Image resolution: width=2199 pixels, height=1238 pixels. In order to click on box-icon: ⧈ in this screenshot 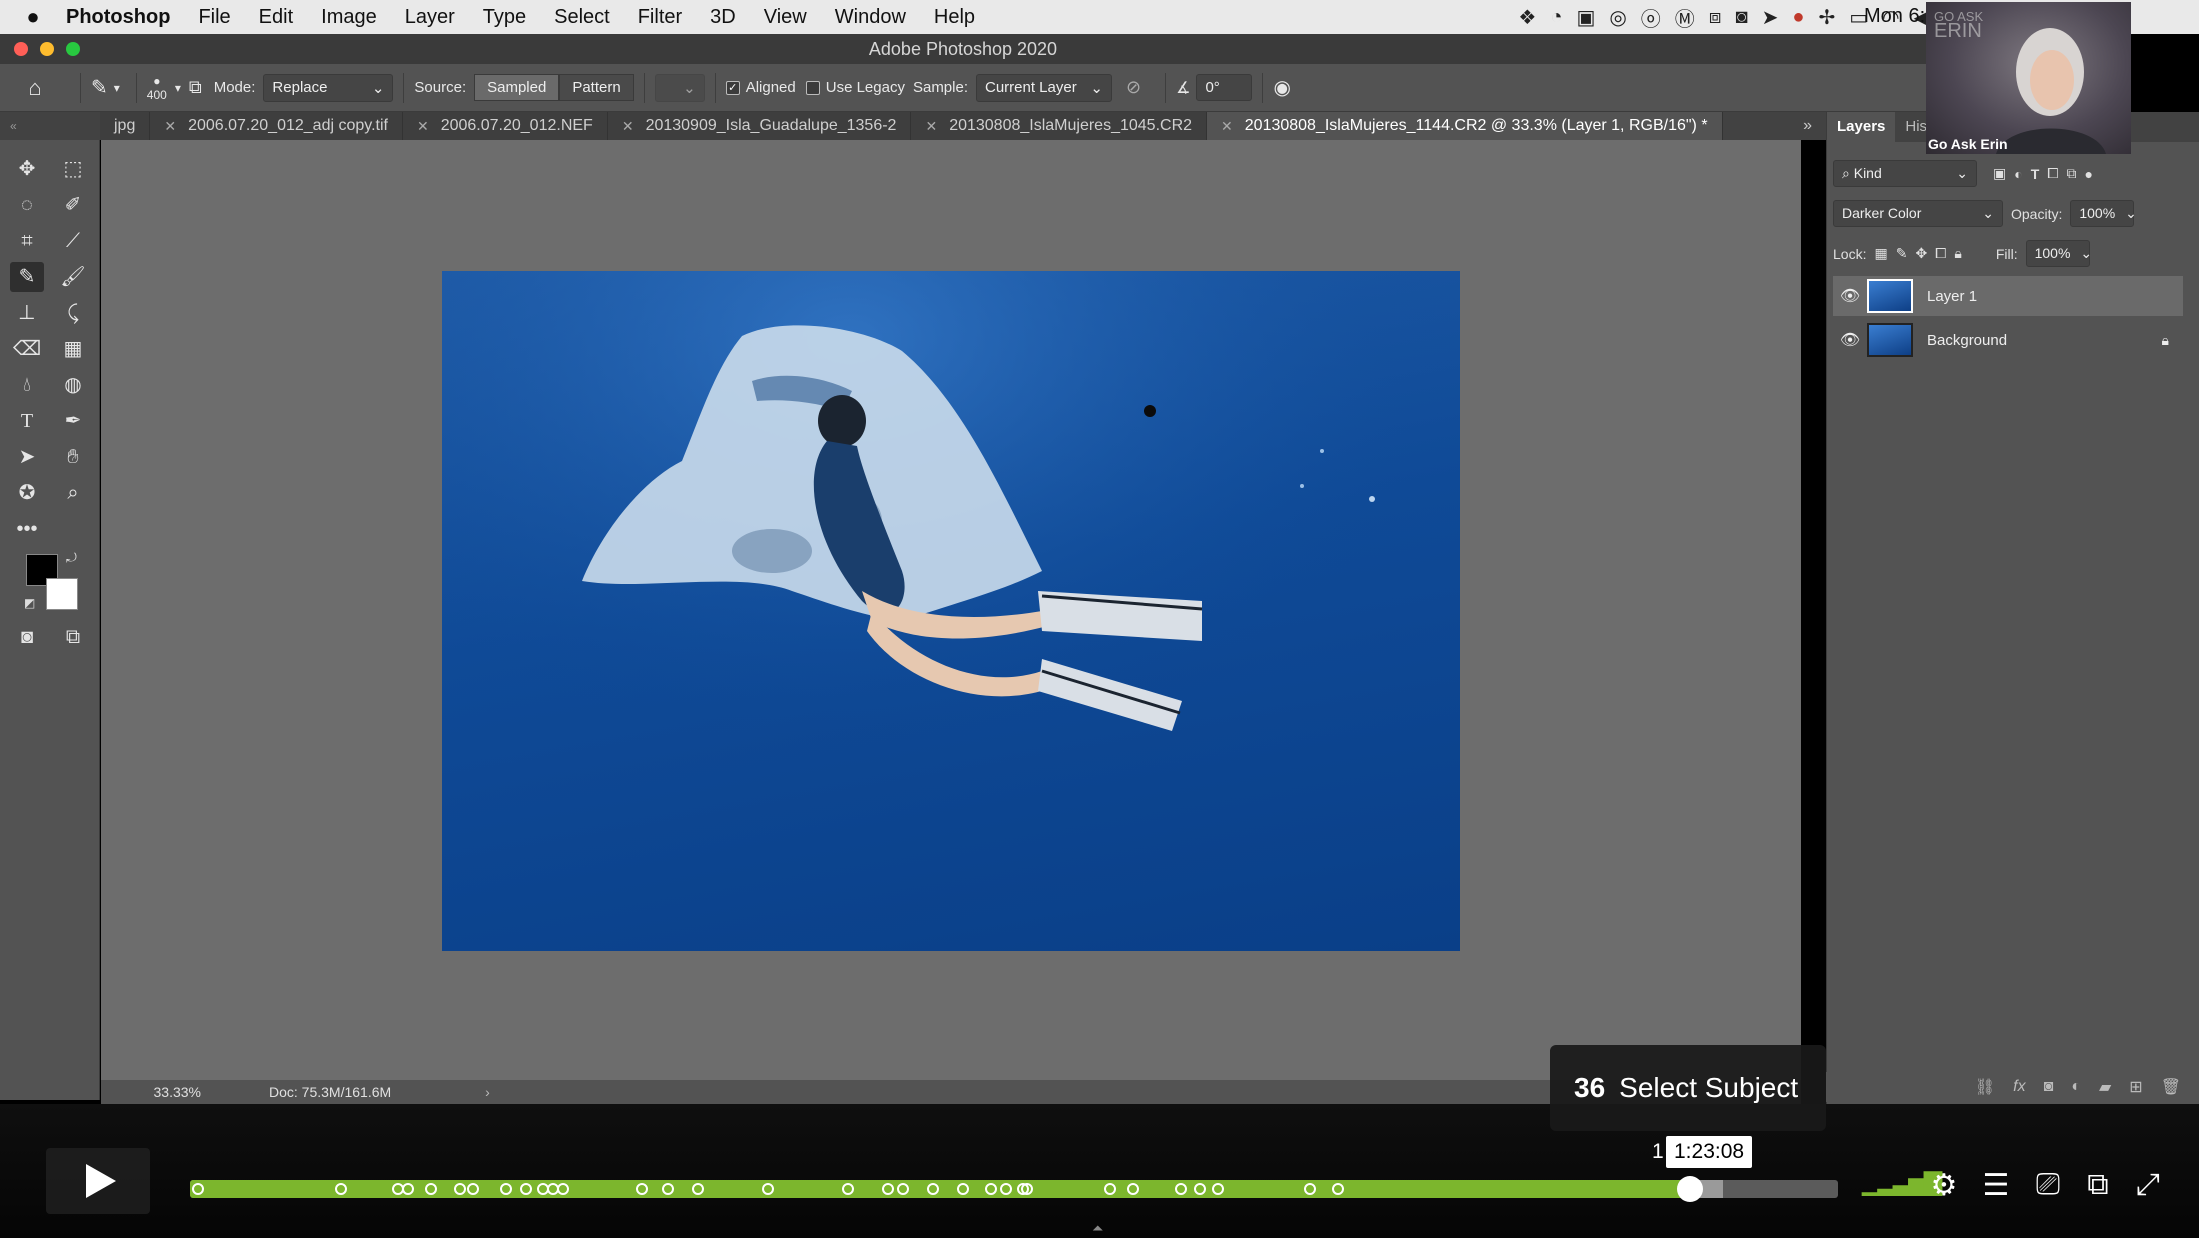, I will do `click(1715, 17)`.